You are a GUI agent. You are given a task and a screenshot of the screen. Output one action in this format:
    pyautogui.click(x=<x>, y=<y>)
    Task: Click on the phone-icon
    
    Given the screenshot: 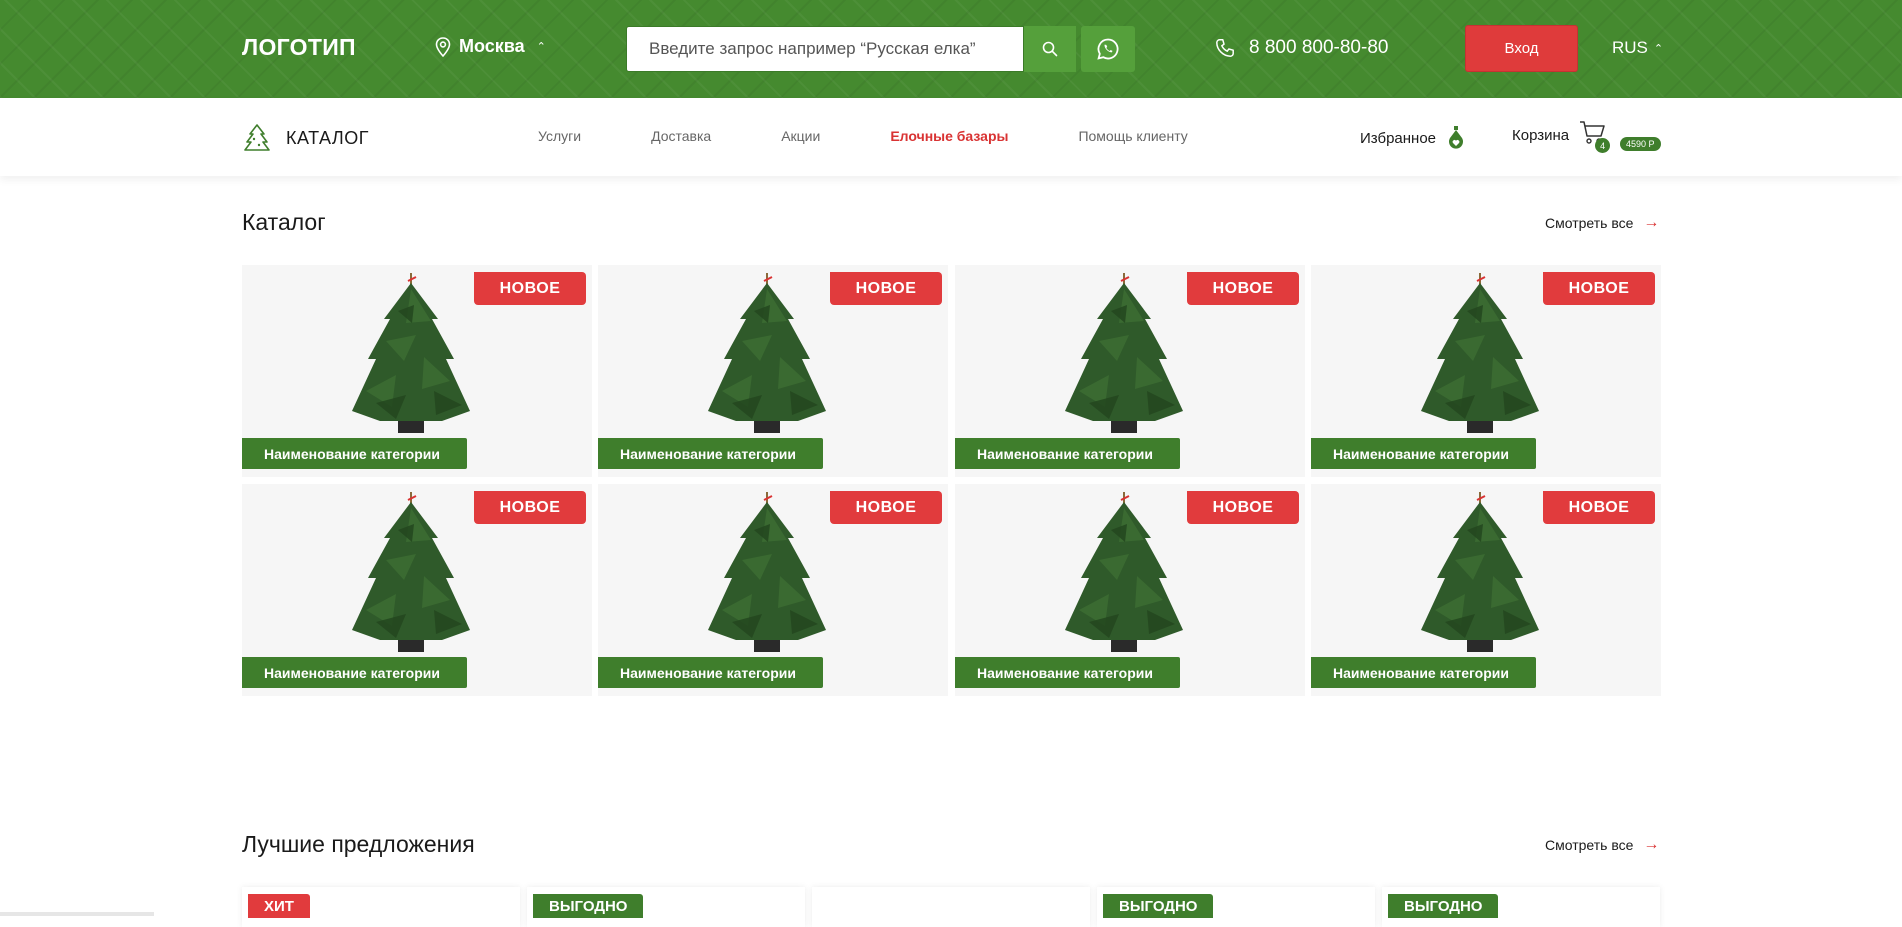 What is the action you would take?
    pyautogui.click(x=1225, y=48)
    